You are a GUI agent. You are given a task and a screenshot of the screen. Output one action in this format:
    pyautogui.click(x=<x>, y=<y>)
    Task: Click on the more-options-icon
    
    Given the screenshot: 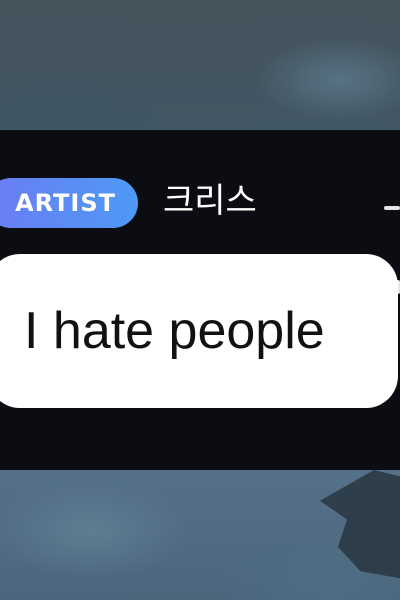 What is the action you would take?
    pyautogui.click(x=392, y=208)
    